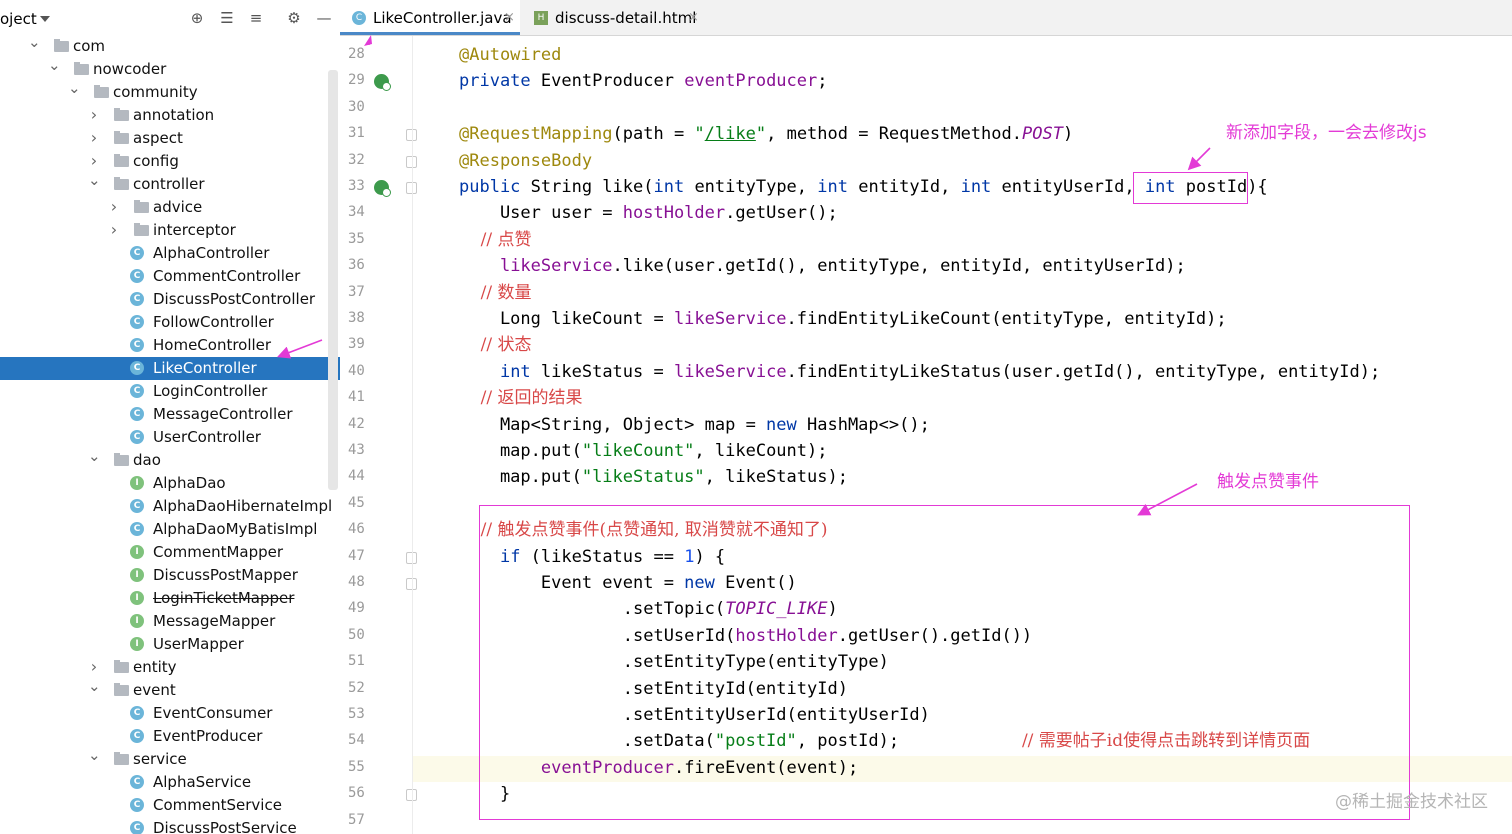 The width and height of the screenshot is (1512, 834). I want to click on tree-folder: › aspect, so click(170, 138).